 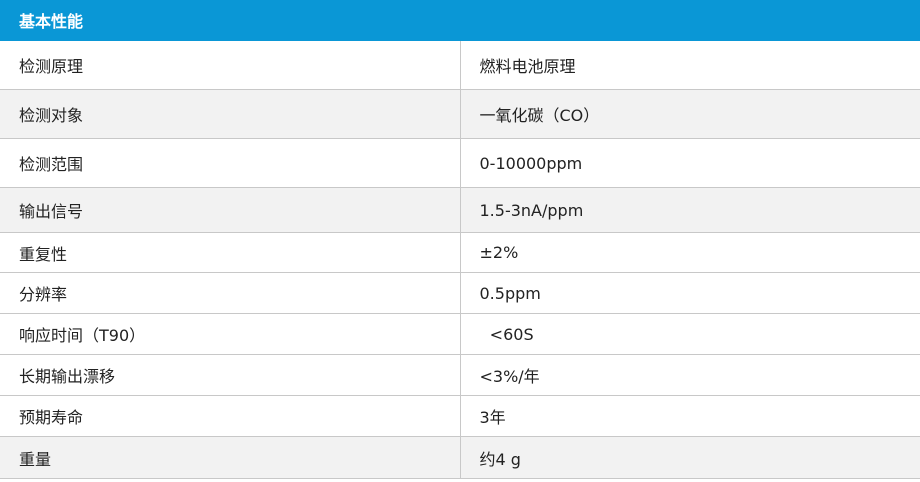 I want to click on table-title: 基本性能, so click(x=460, y=20).